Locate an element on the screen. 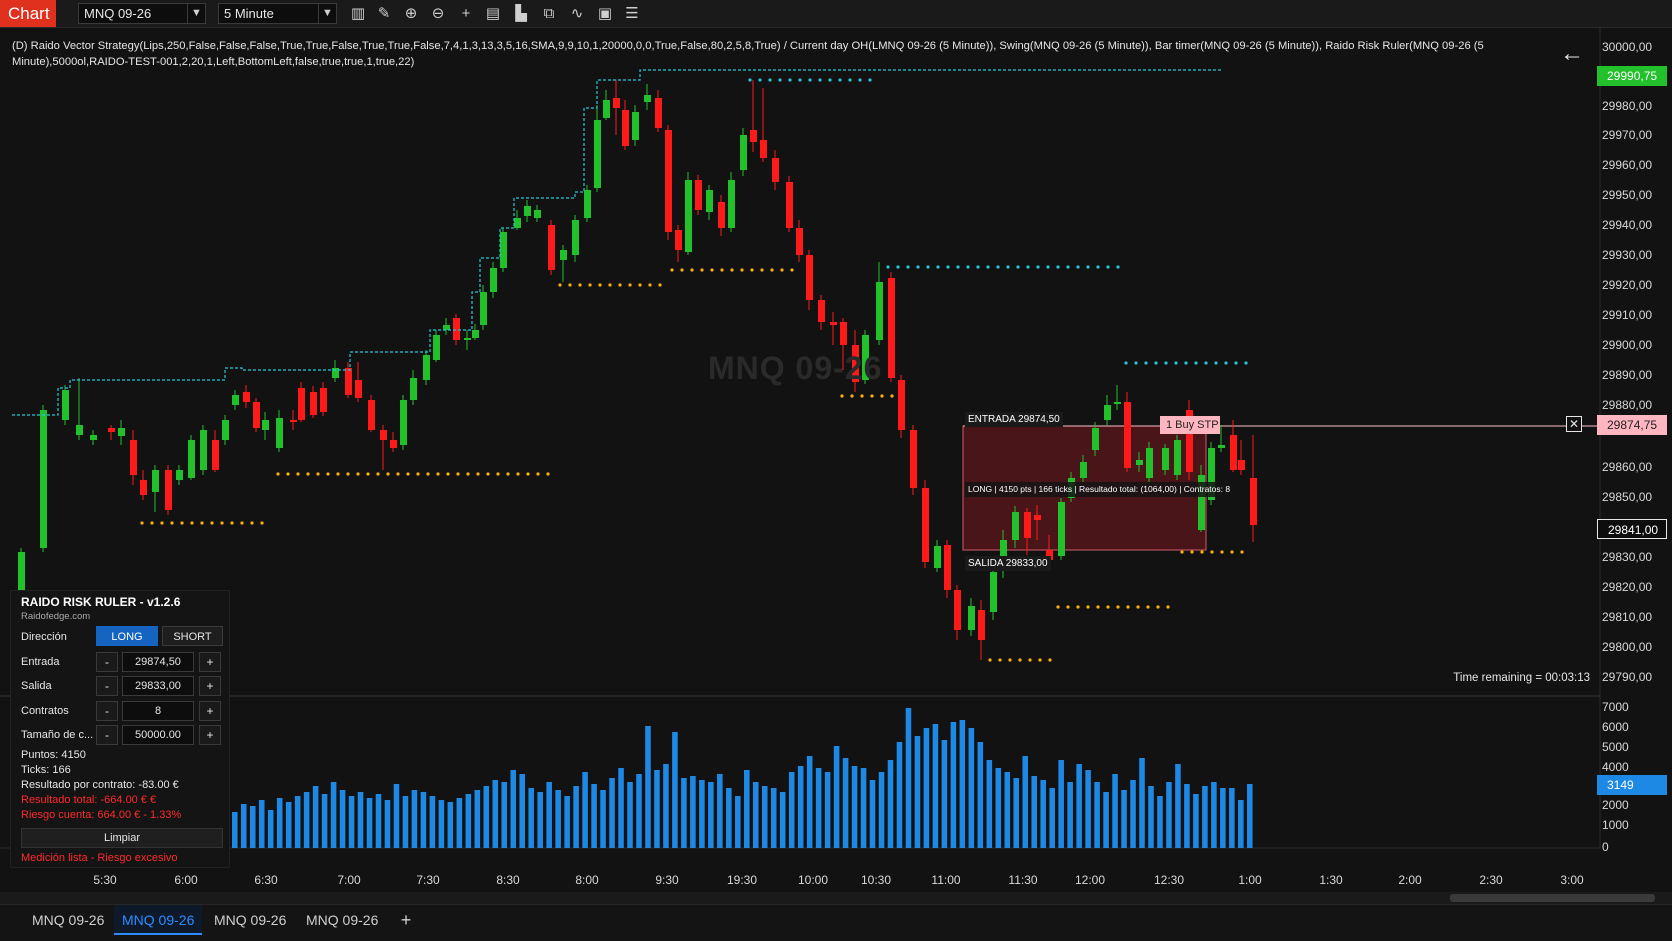 The width and height of the screenshot is (1672, 941). tab-chart-3: MNQ 09-26 is located at coordinates (250, 920).